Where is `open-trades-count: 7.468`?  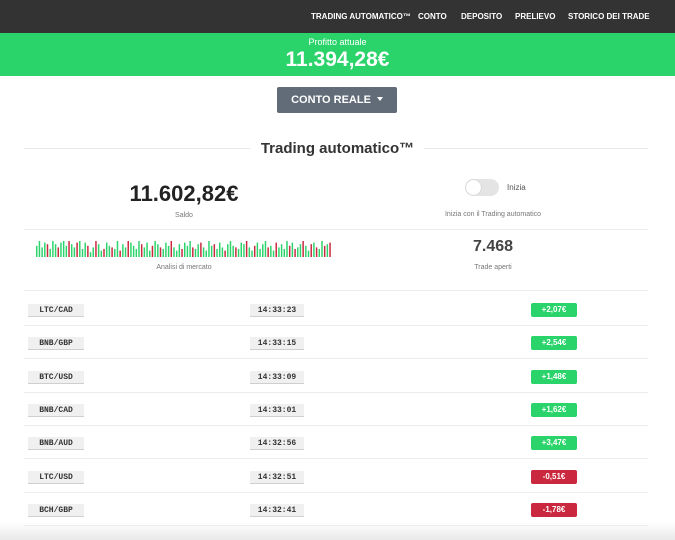 open-trades-count: 7.468 is located at coordinates (493, 246).